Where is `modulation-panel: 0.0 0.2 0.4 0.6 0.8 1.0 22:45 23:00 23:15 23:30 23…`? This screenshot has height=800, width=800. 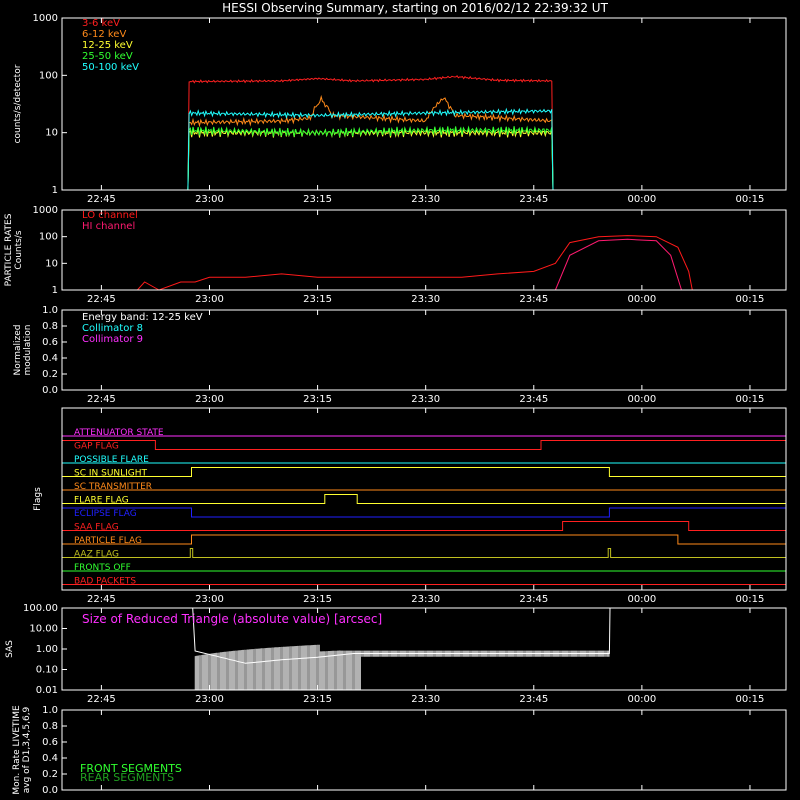
modulation-panel: 0.0 0.2 0.4 0.6 0.8 1.0 22:45 23:00 23:15 23:30 23… is located at coordinates (400, 355).